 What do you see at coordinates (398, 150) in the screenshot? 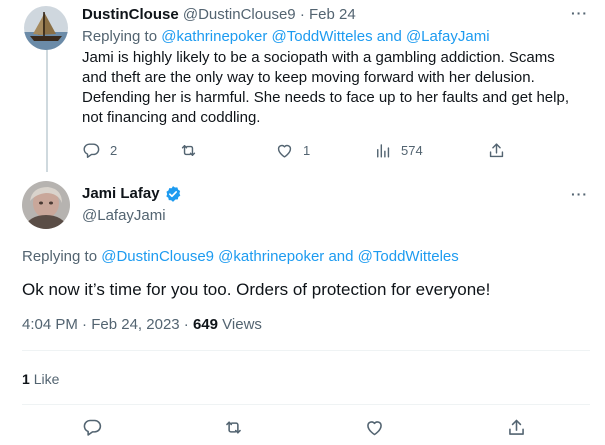
I see `parent-views-button: 574` at bounding box center [398, 150].